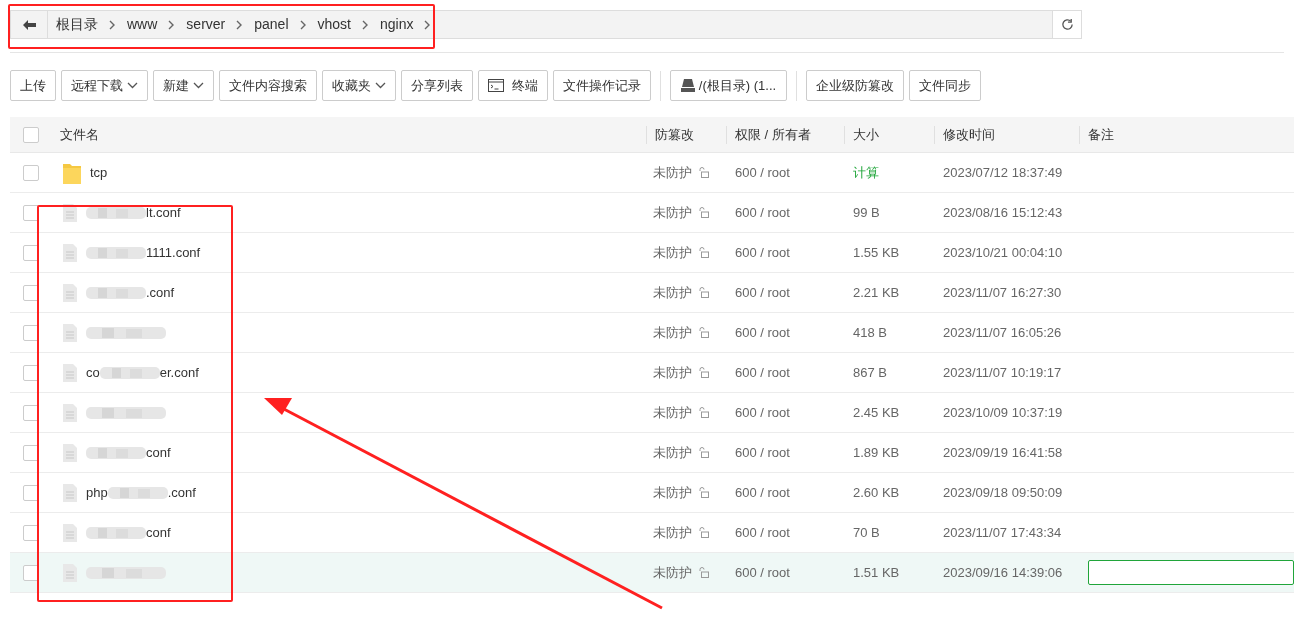 This screenshot has width=1294, height=643. Describe the element at coordinates (1003, 212) in the screenshot. I see `modified-time: 2023/08/16 15:12:43` at that location.